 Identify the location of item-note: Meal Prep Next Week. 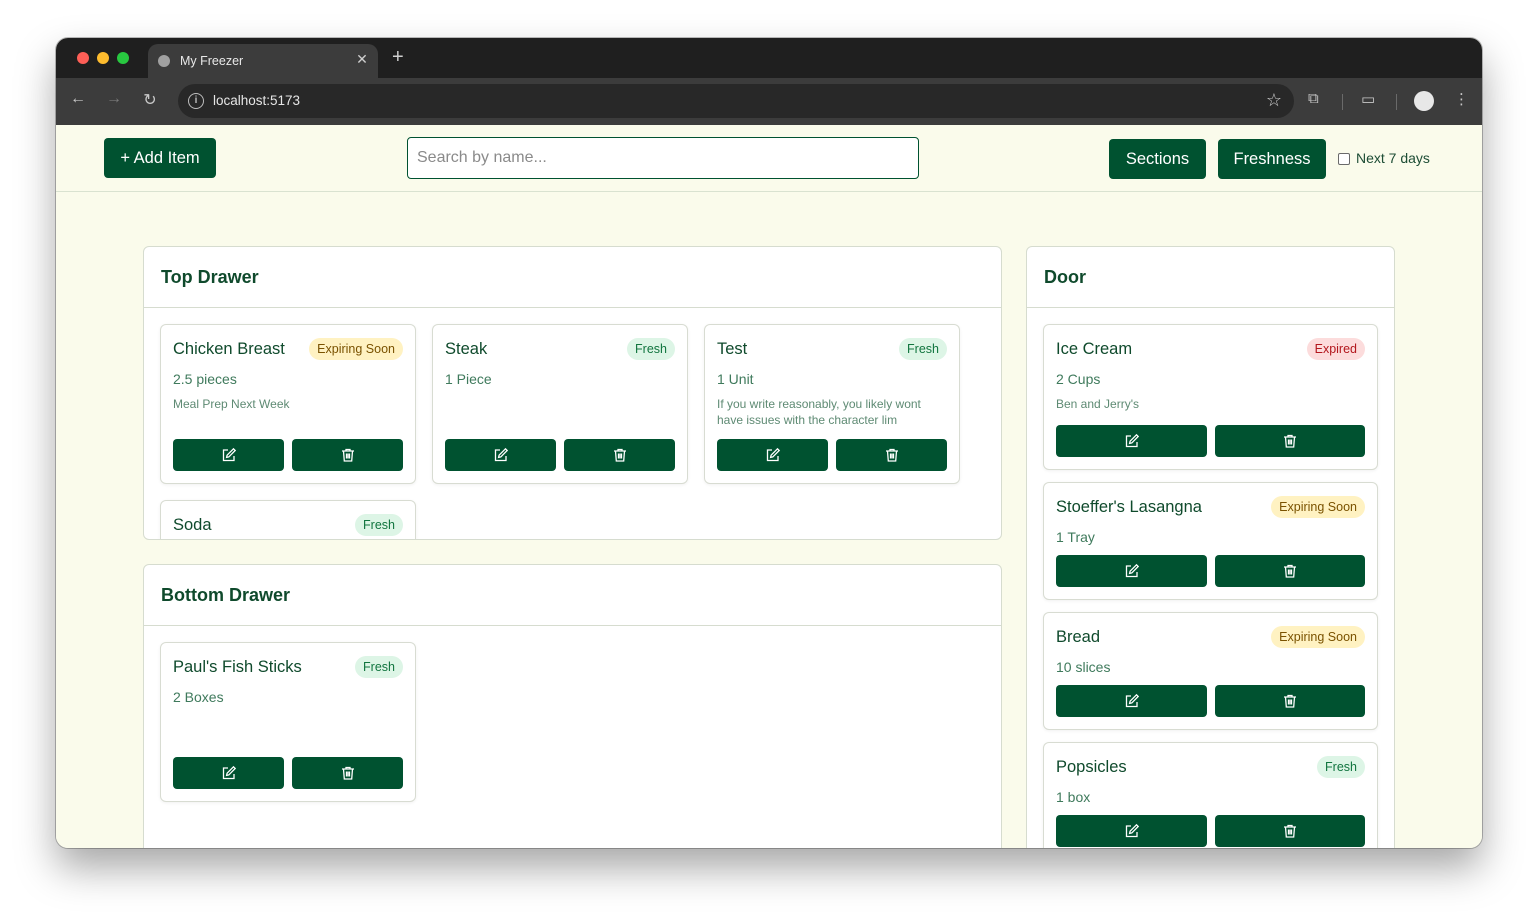
(231, 404).